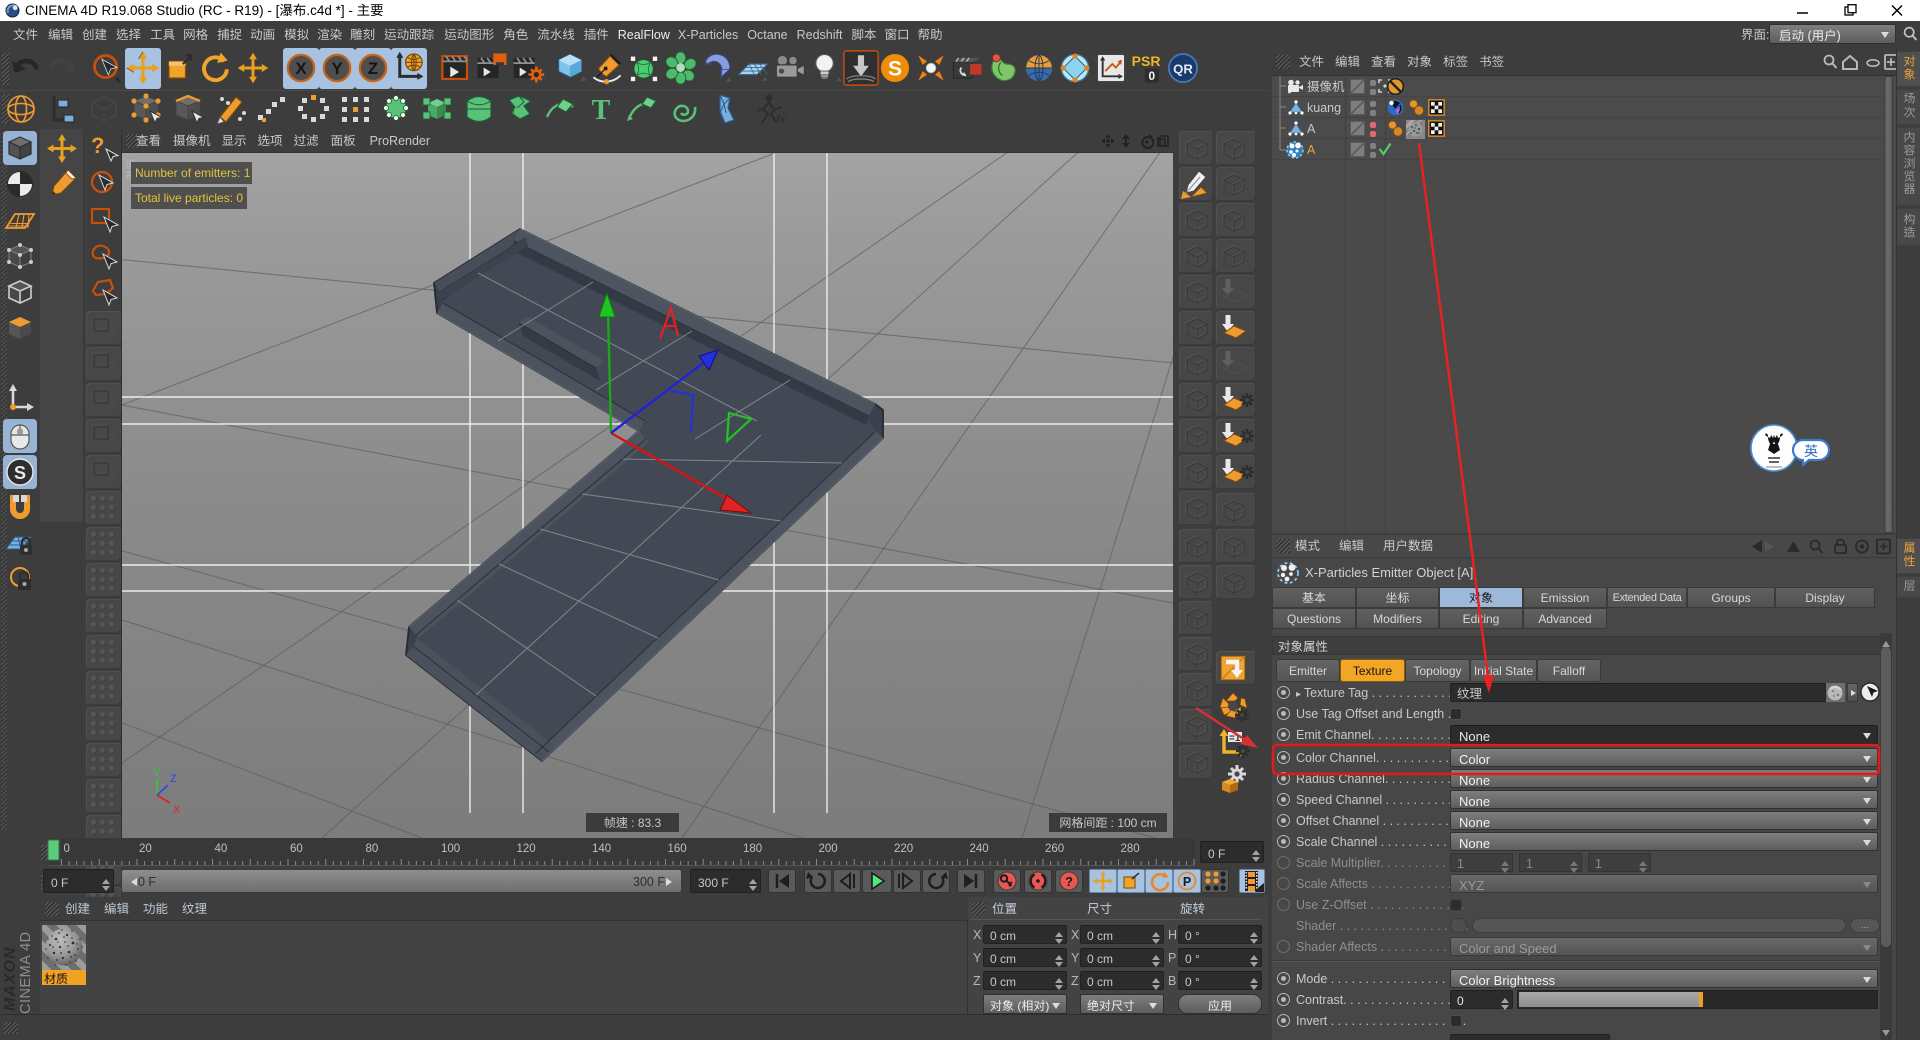 This screenshot has width=1920, height=1040. Describe the element at coordinates (526, 849) in the screenshot. I see `svg-text: 120` at that location.